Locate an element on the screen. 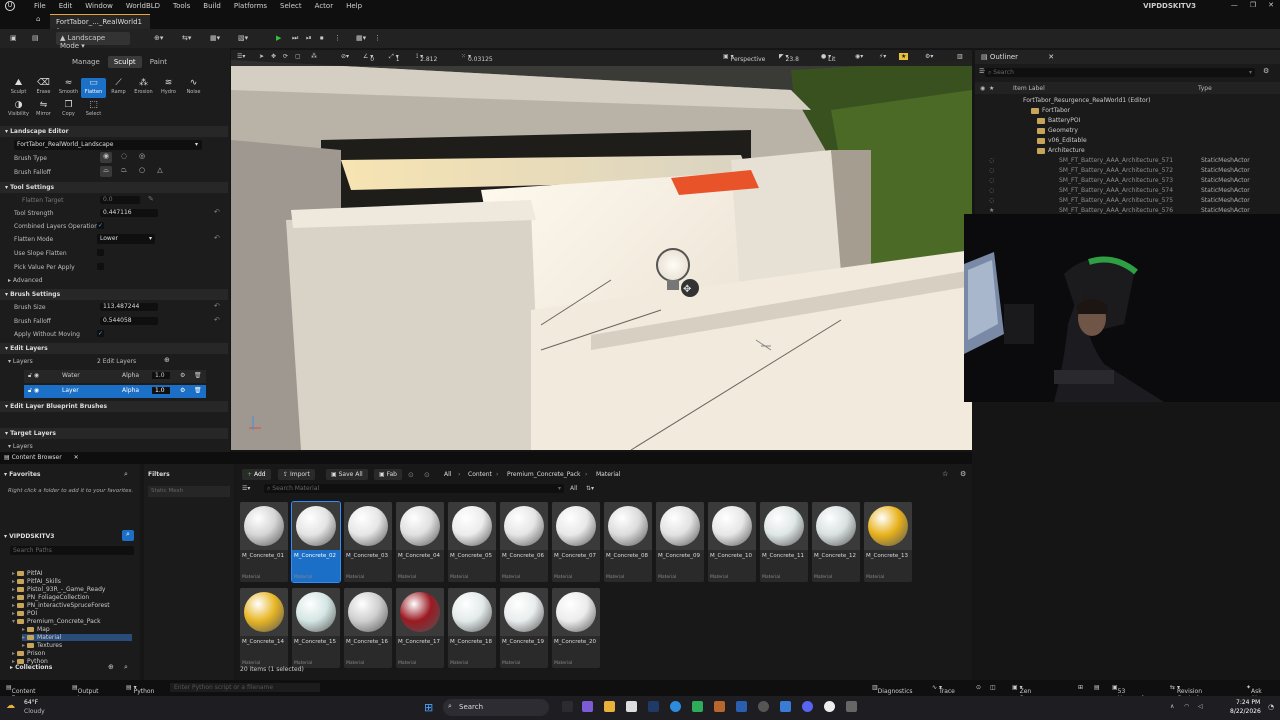 Image resolution: width=1280 pixels, height=720 pixels. tip-falloff-icon: △ is located at coordinates (160, 171).